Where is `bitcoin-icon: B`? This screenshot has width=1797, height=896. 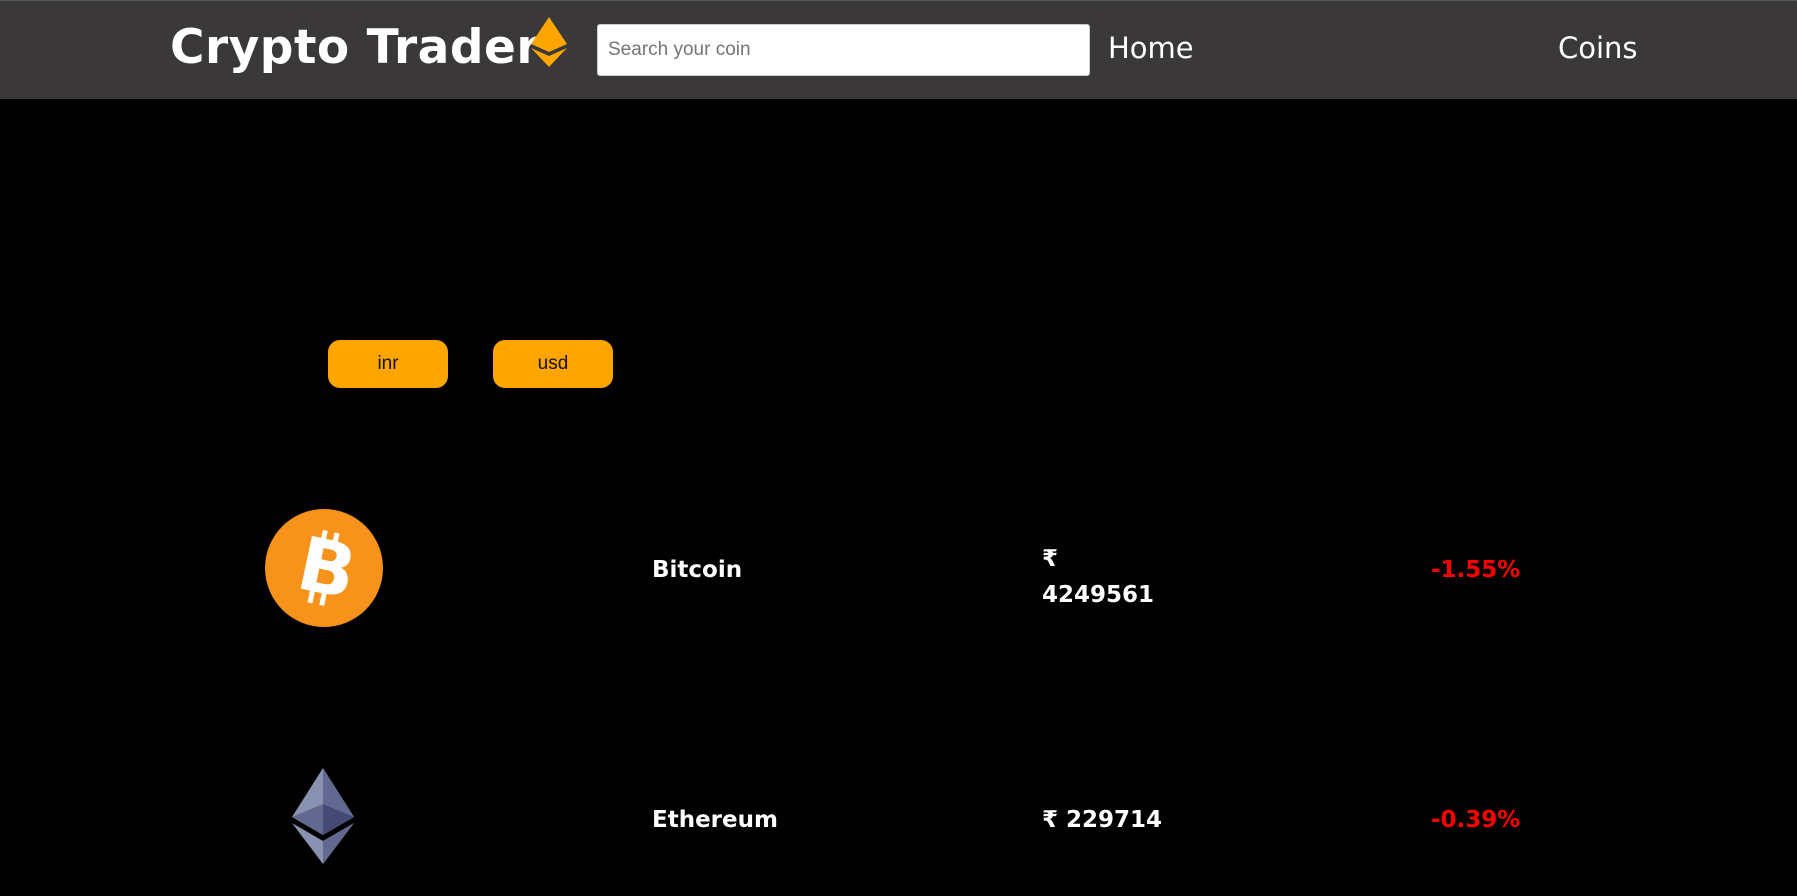
bitcoin-icon: B is located at coordinates (324, 568).